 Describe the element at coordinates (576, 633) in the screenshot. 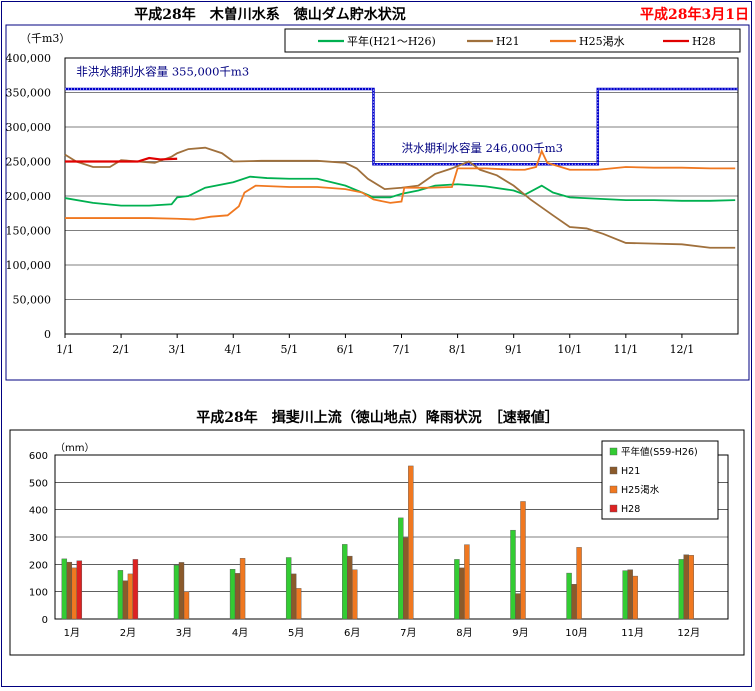

I see `rain-x-tick-label: 10月` at that location.